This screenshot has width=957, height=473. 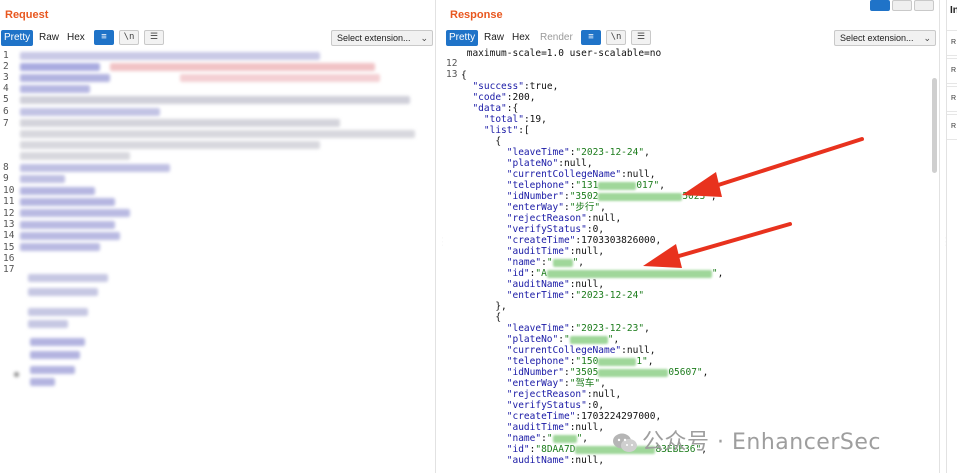 I want to click on json-value: 19, so click(x=535, y=119).